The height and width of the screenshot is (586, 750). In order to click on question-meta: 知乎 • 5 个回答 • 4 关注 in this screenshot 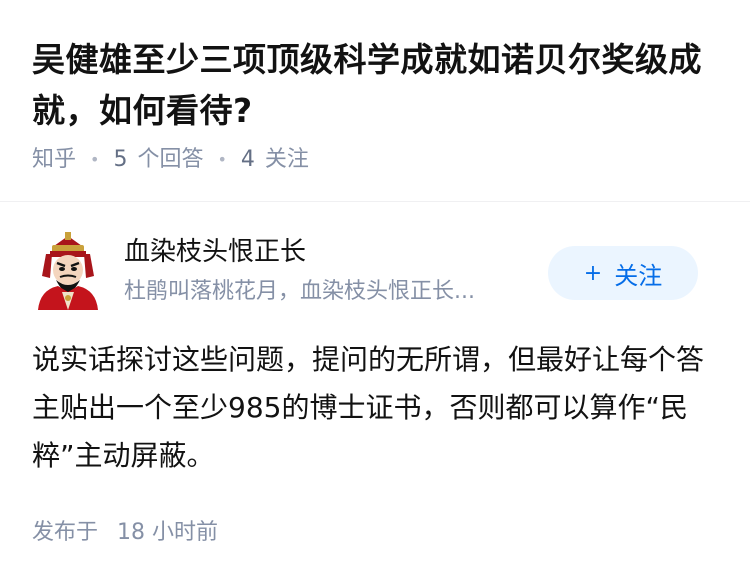, I will do `click(170, 160)`.